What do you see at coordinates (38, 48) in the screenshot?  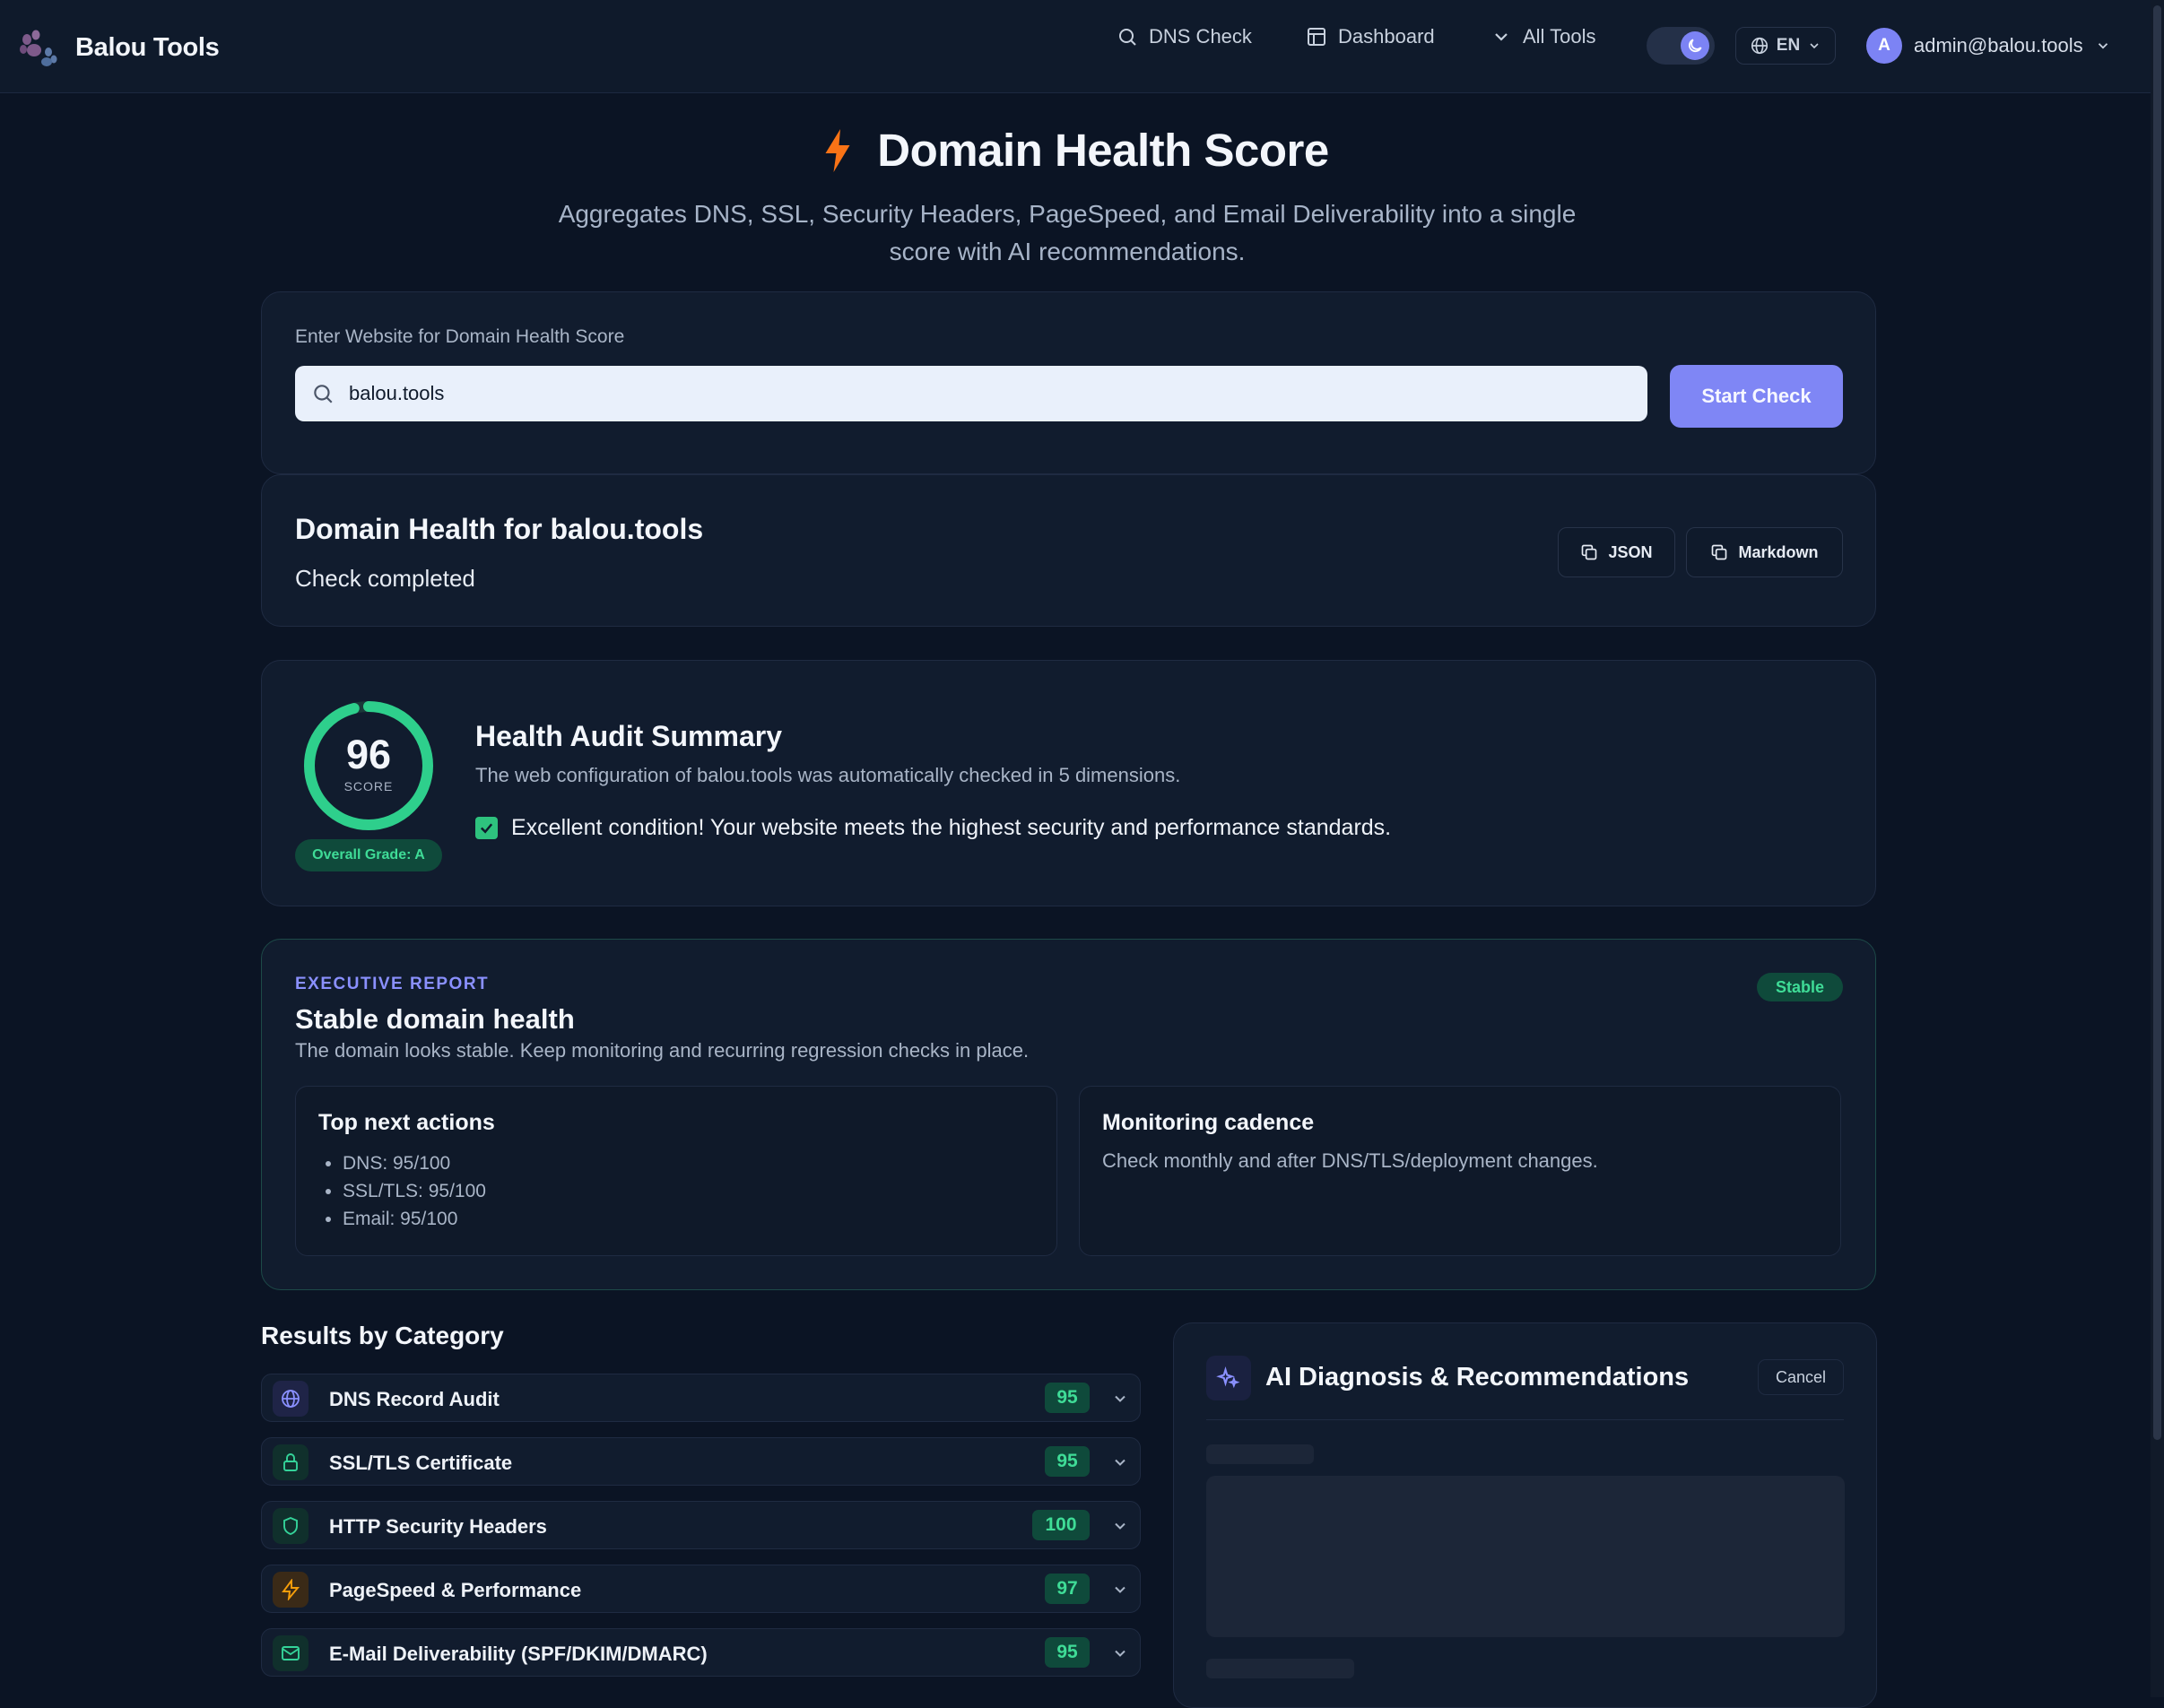 I see `paw-logo-icon` at bounding box center [38, 48].